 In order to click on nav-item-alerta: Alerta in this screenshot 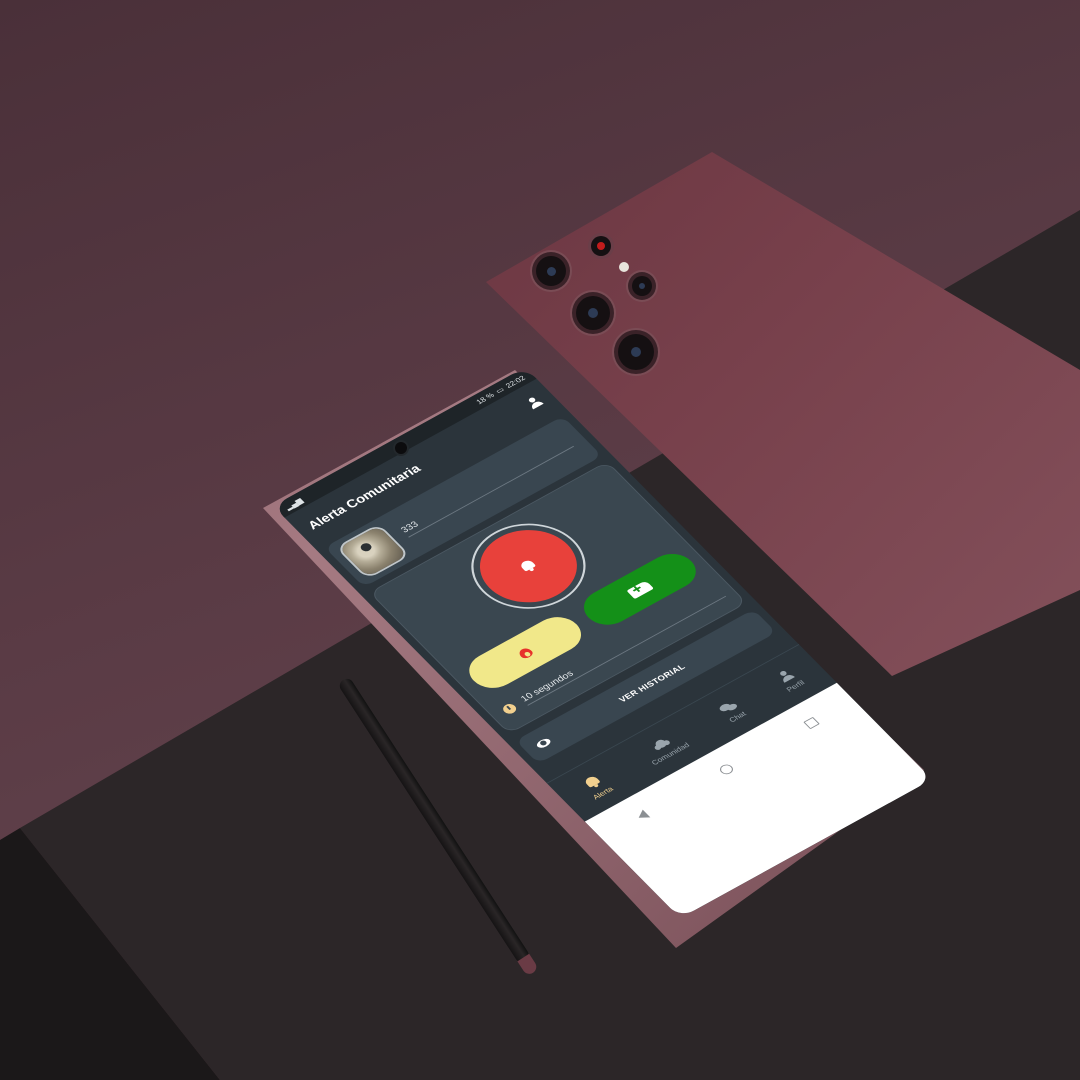, I will do `click(596, 786)`.